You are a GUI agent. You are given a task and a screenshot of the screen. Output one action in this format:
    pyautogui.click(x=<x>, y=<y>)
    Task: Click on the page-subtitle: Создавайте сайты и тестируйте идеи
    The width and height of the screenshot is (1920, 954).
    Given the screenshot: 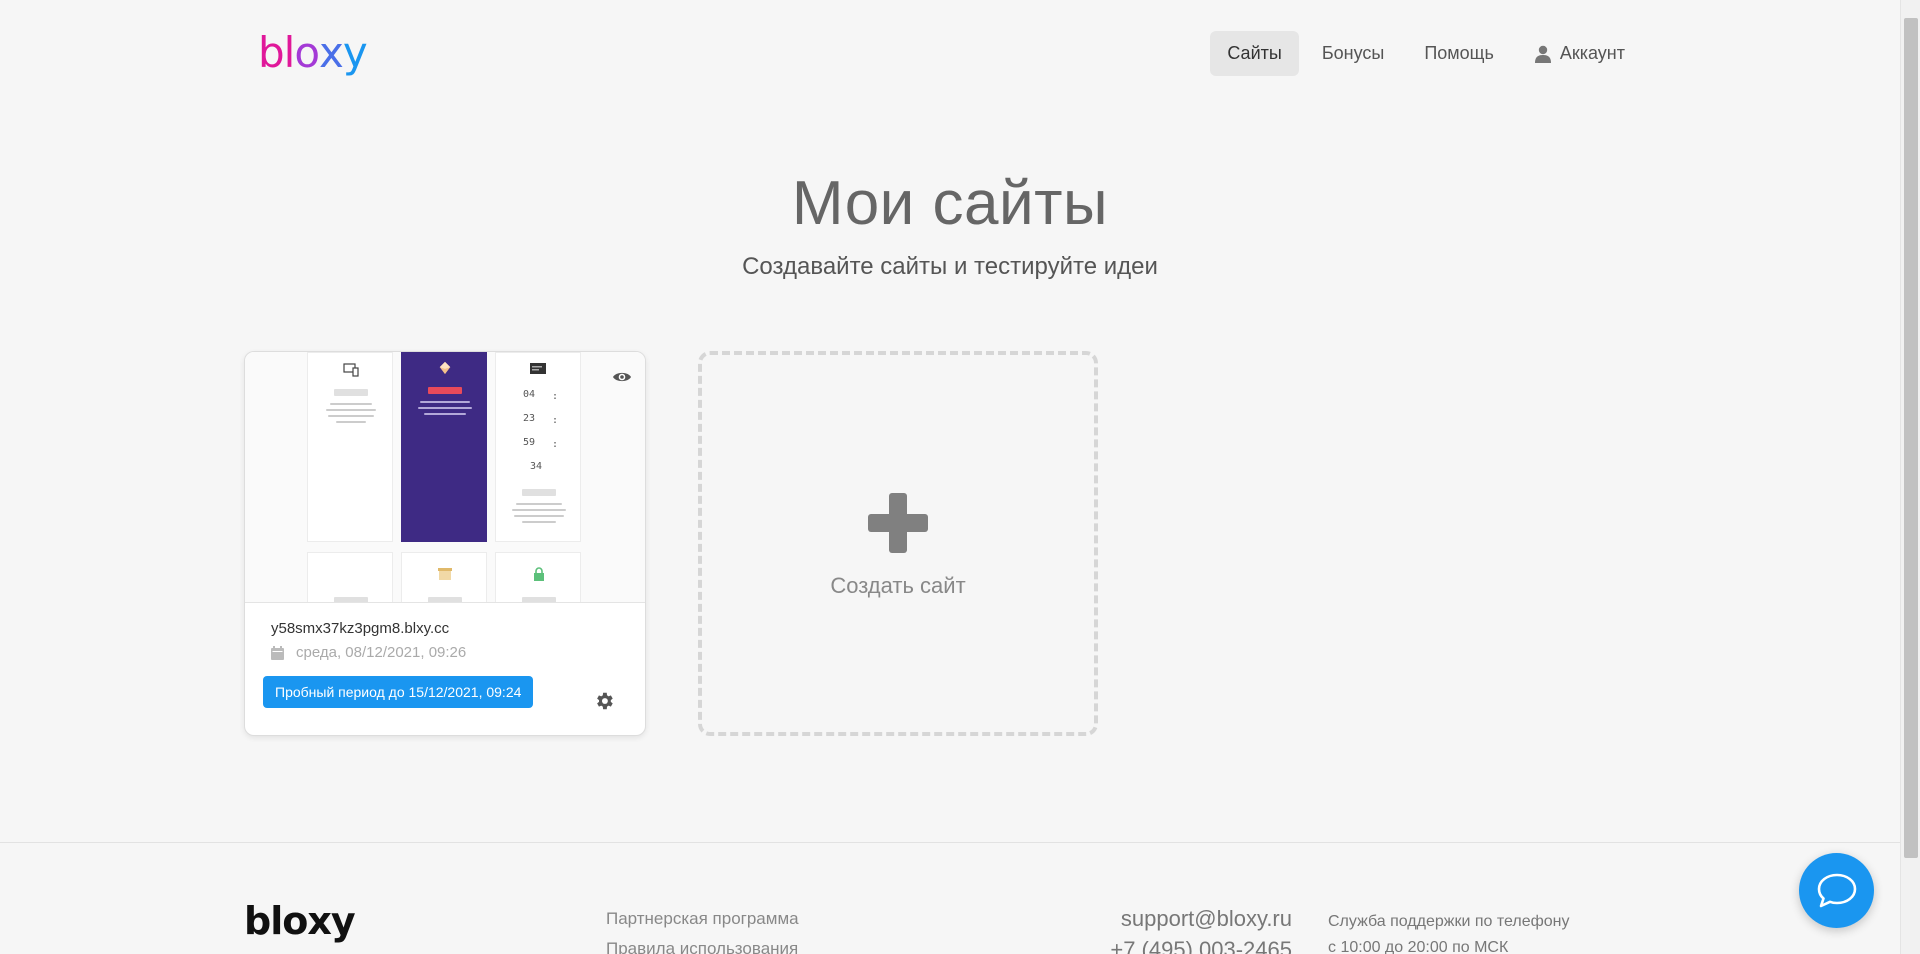 What is the action you would take?
    pyautogui.click(x=950, y=266)
    